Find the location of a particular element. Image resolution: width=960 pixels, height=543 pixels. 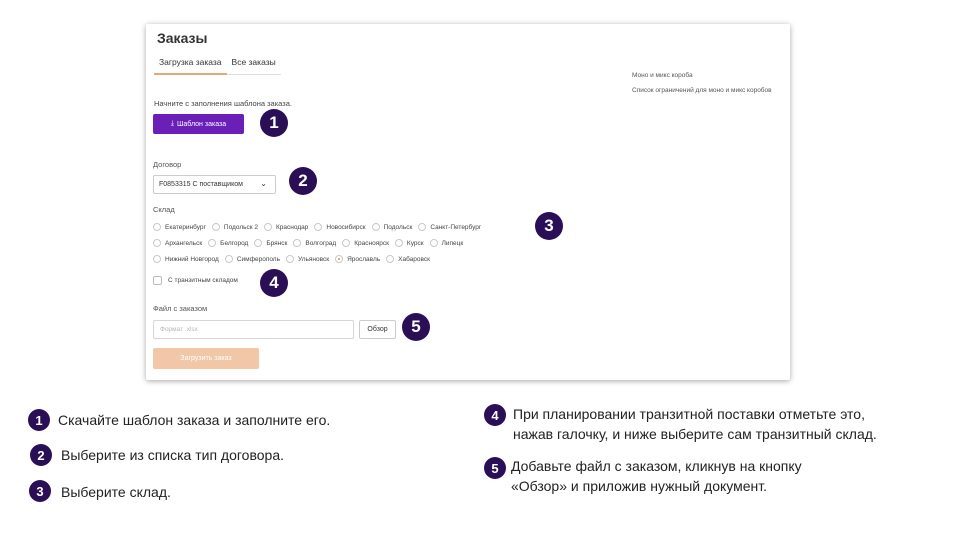

upload-order-button: Загрузить заказ is located at coordinates (206, 358).